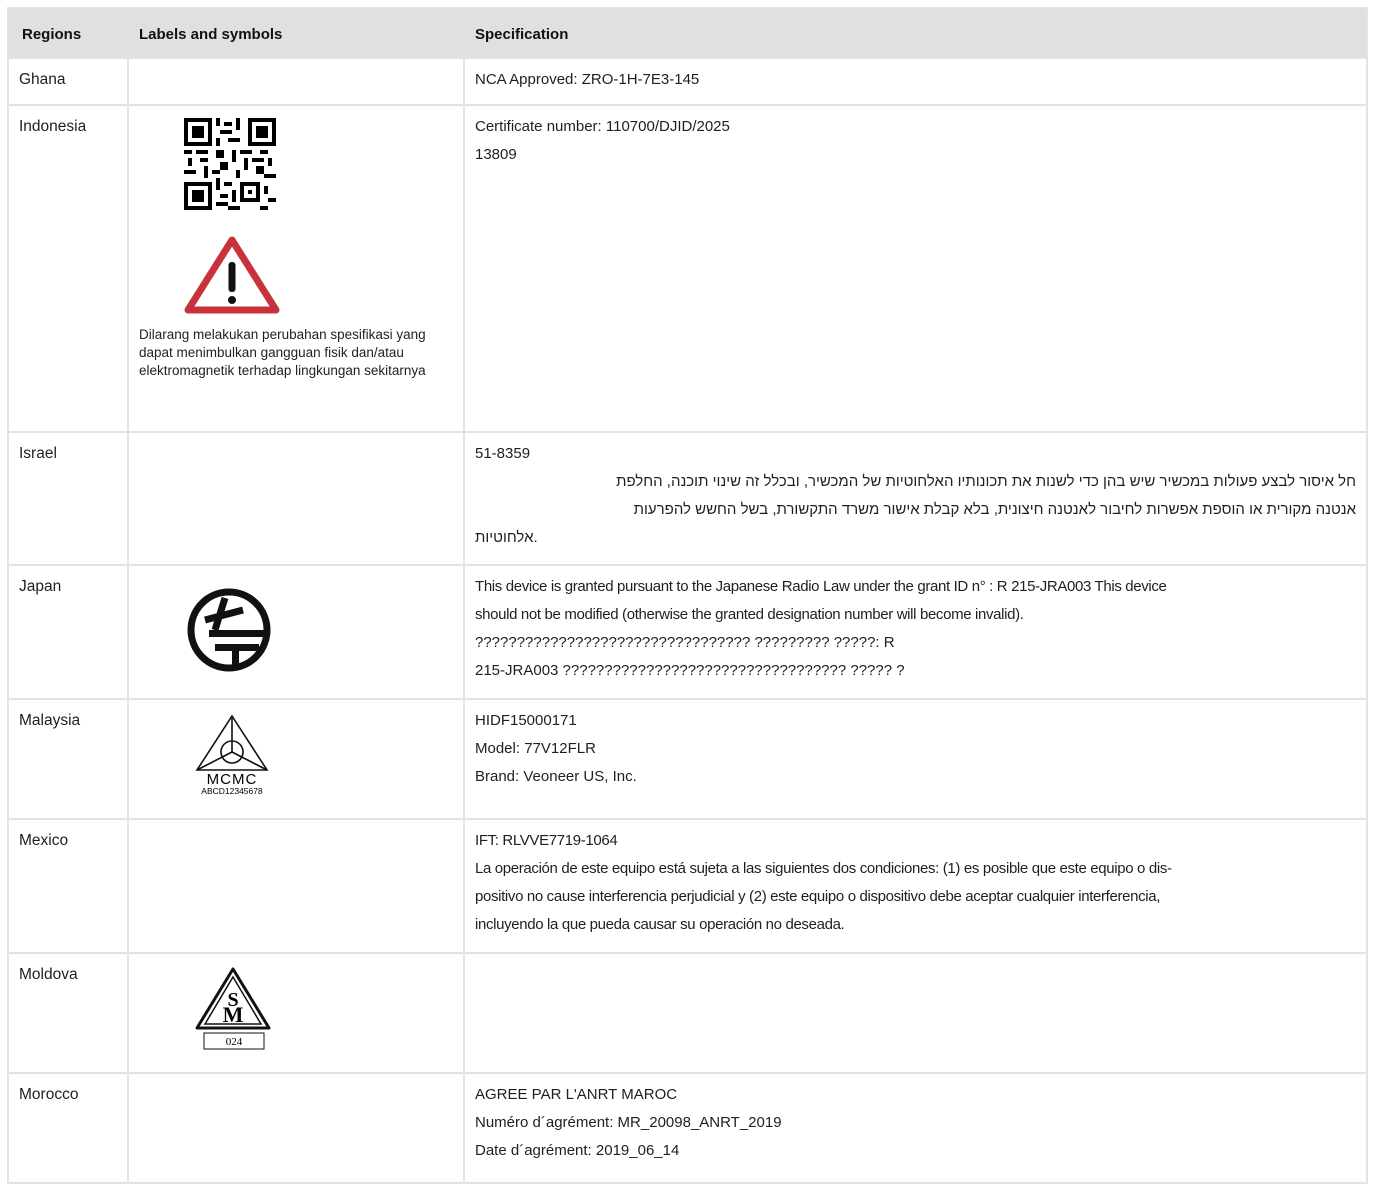 This screenshot has height=1184, width=1375. I want to click on moldova-sm-mark-icon: S M 024, so click(233, 1008).